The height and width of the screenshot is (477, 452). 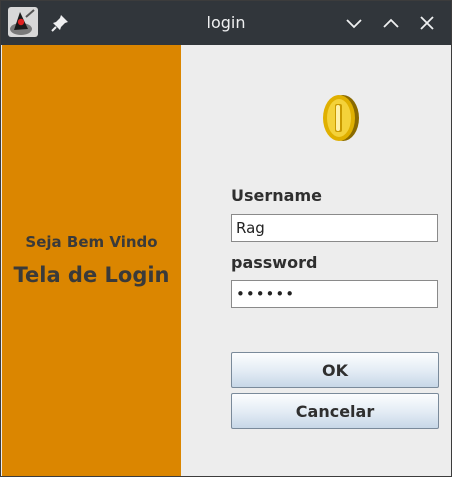 What do you see at coordinates (335, 411) in the screenshot?
I see `cancel-button: Cancelar` at bounding box center [335, 411].